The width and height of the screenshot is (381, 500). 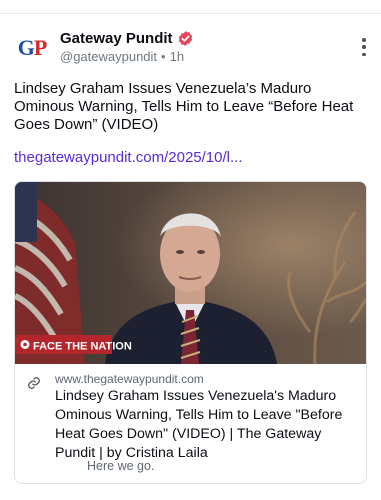 What do you see at coordinates (116, 38) in the screenshot?
I see `display-name: Gateway Pundit` at bounding box center [116, 38].